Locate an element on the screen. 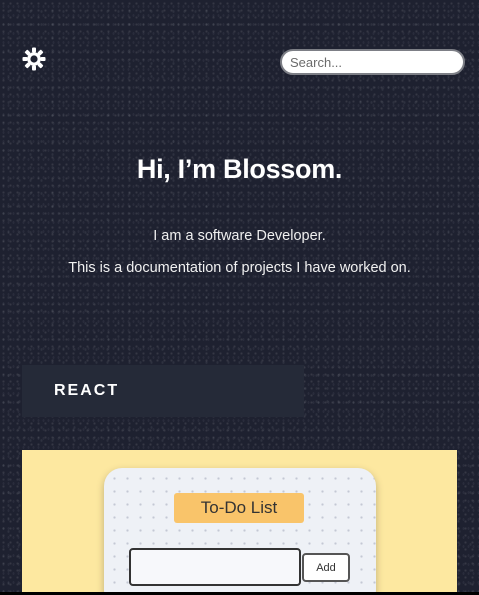 This screenshot has height=595, width=479. sun-icon is located at coordinates (34, 59).